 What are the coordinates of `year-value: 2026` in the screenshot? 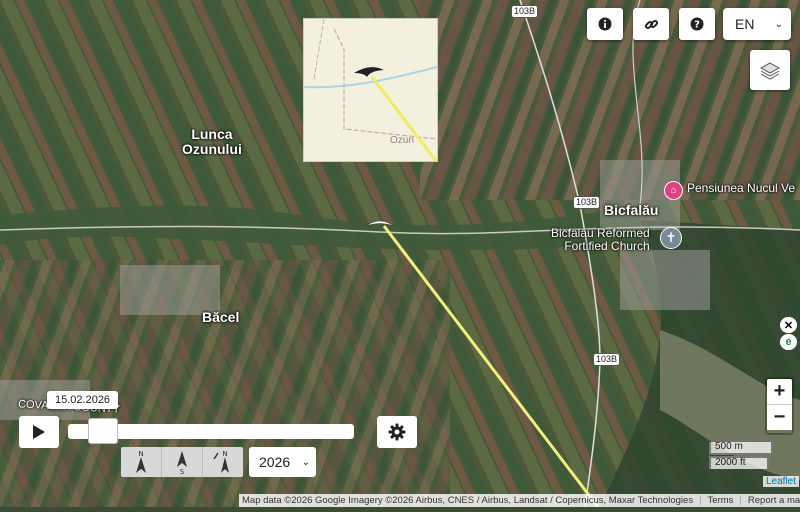 It's located at (275, 462).